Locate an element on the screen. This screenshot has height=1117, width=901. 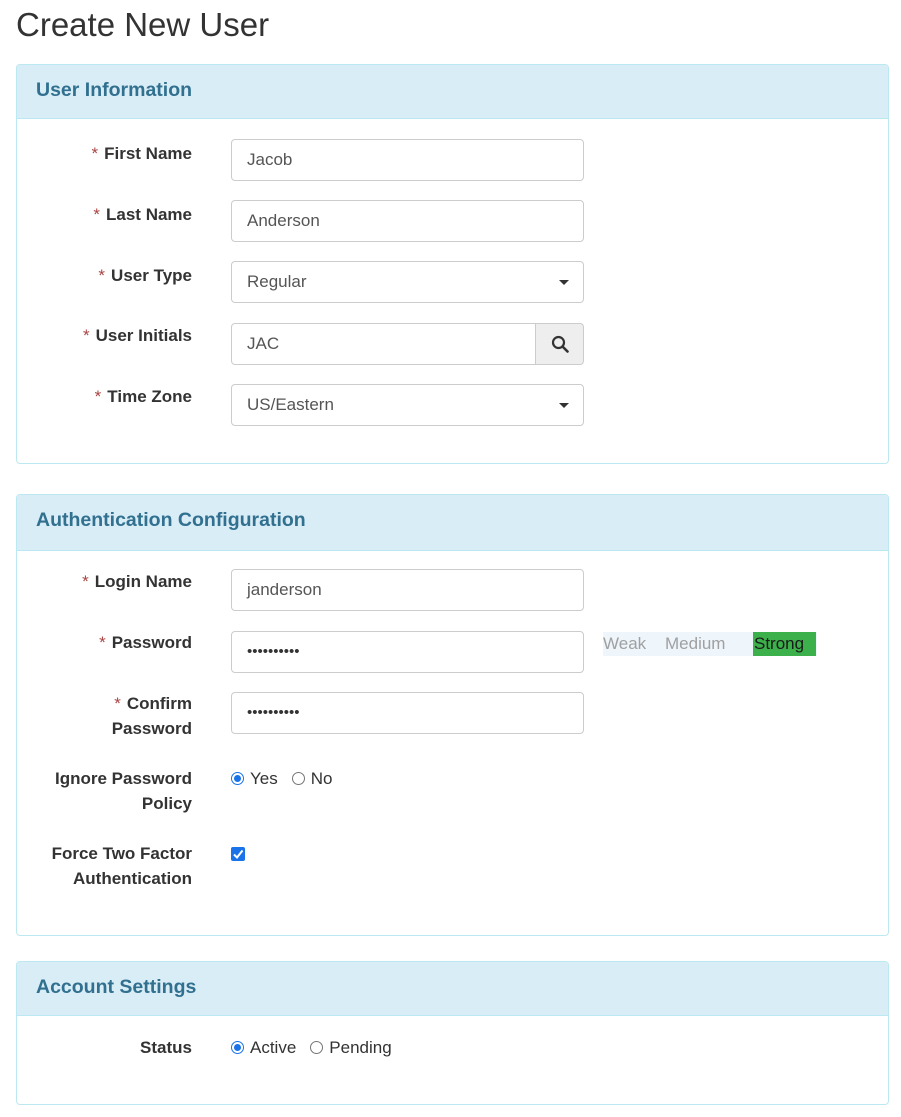
force-two-factor-checkbox is located at coordinates (238, 854).